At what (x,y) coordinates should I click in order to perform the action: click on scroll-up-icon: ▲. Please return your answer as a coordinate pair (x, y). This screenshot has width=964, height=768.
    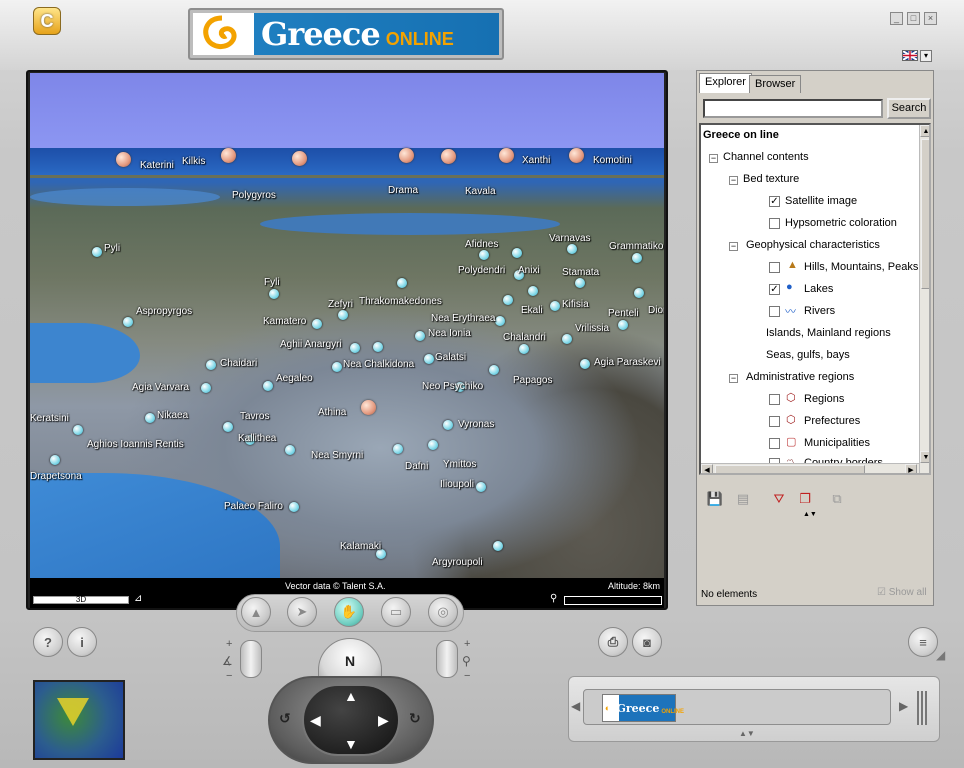
    Looking at the image, I should click on (924, 131).